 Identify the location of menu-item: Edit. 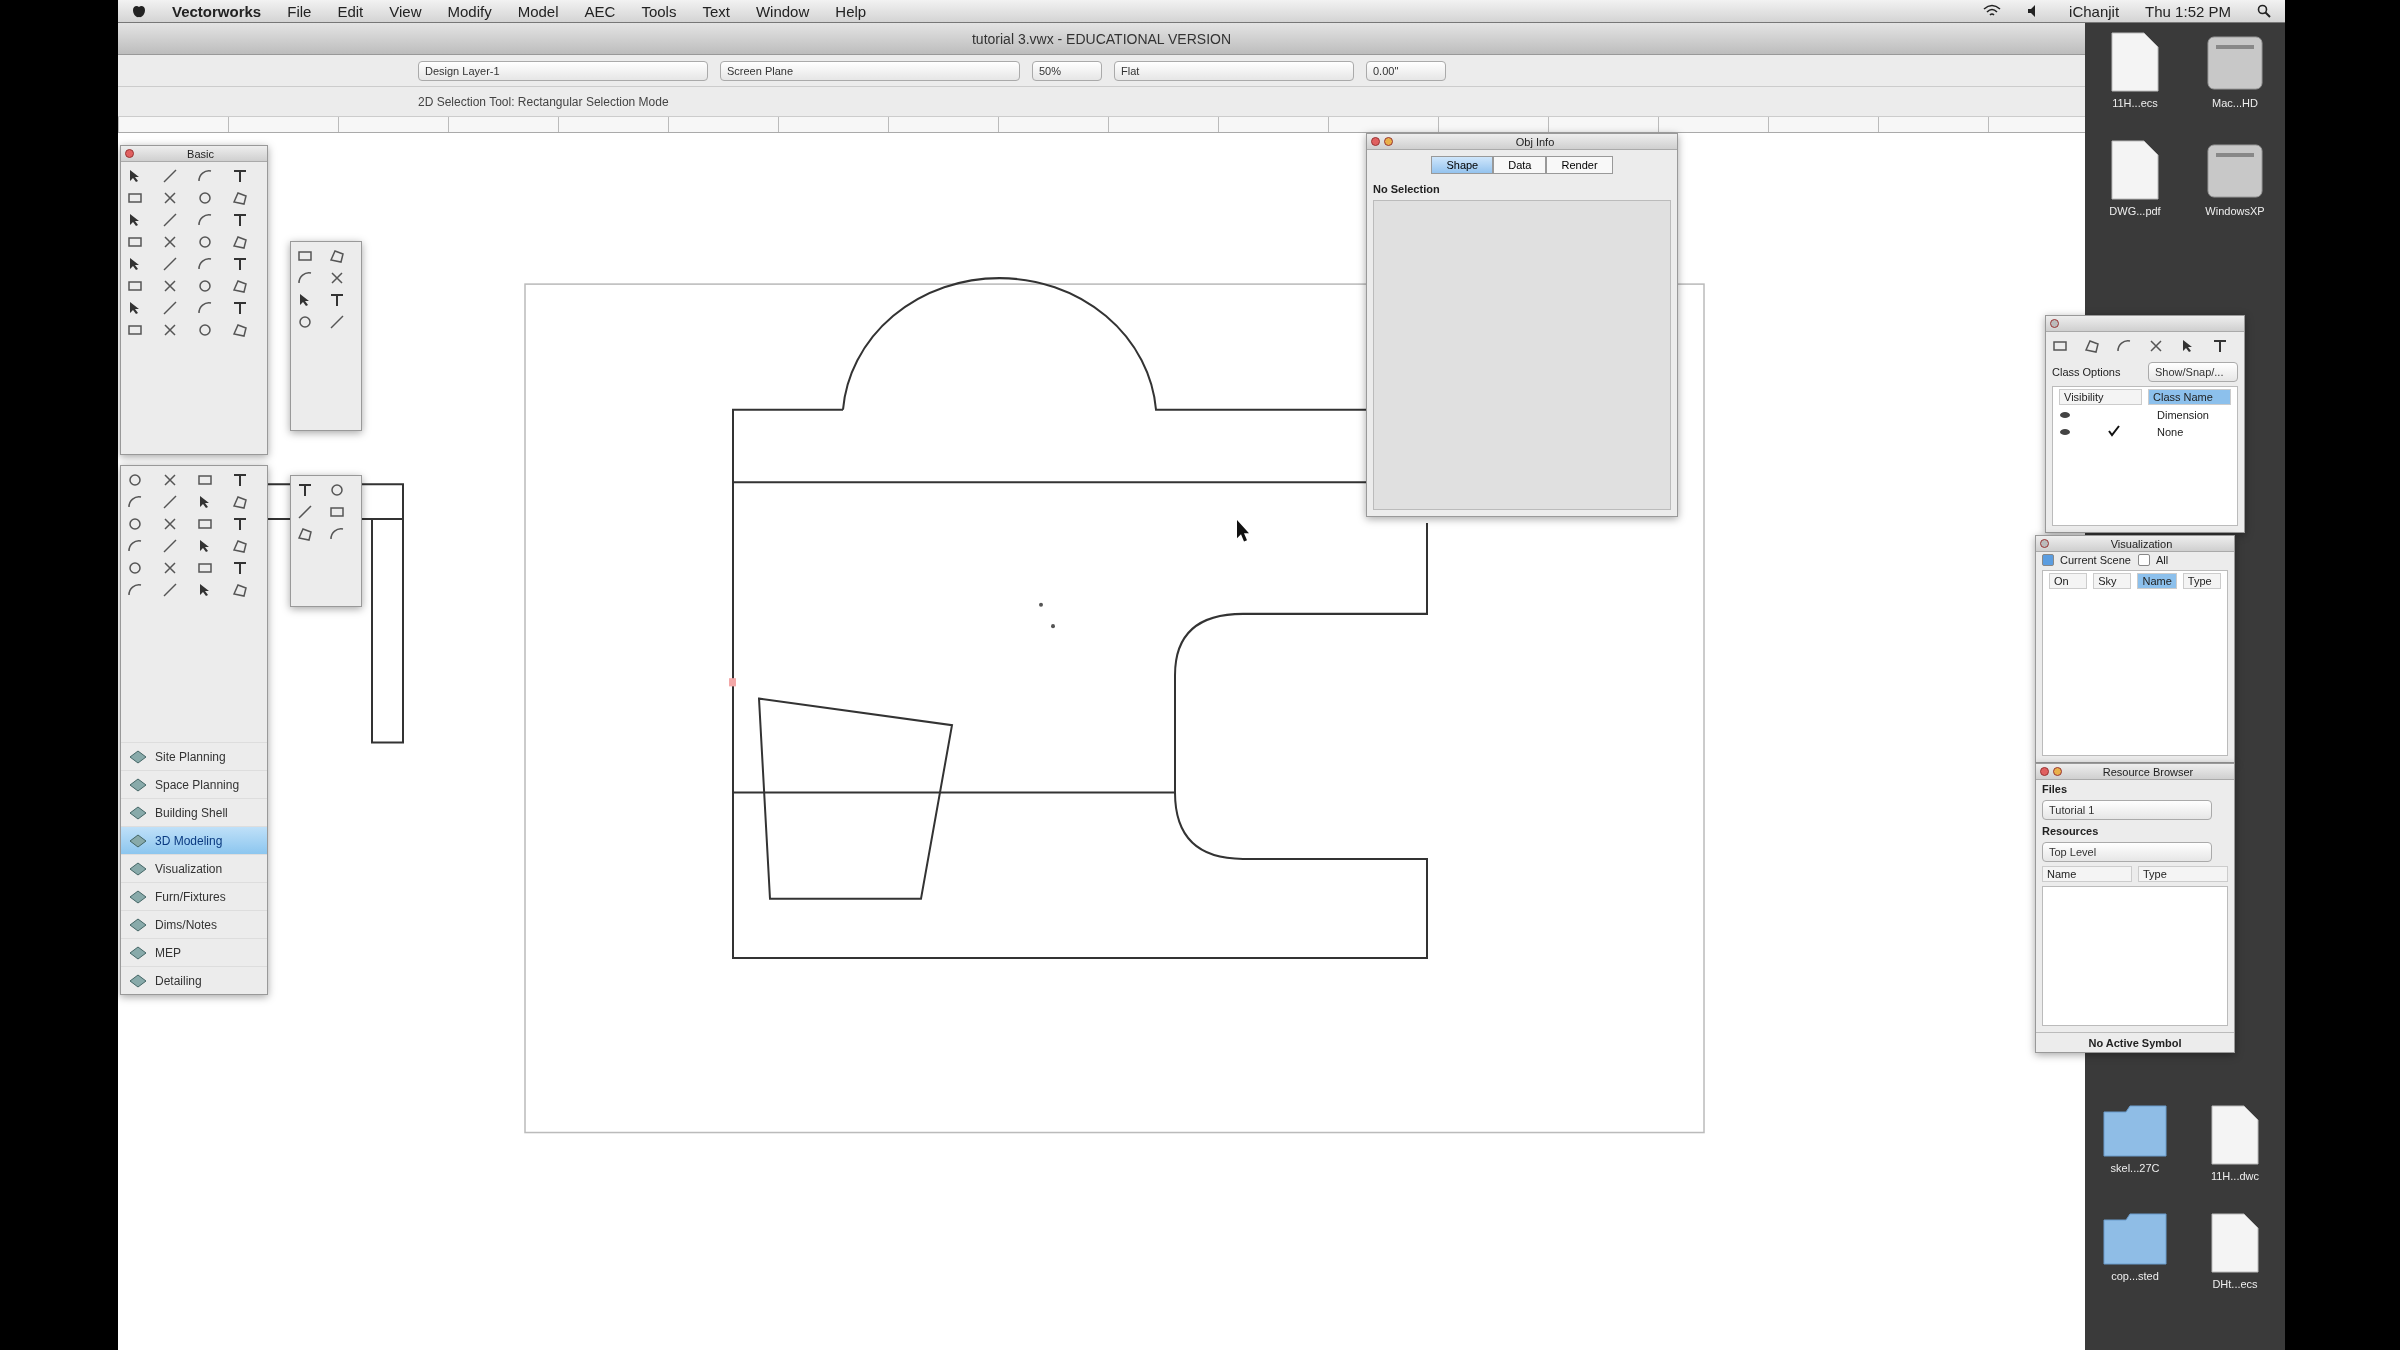
(350, 11).